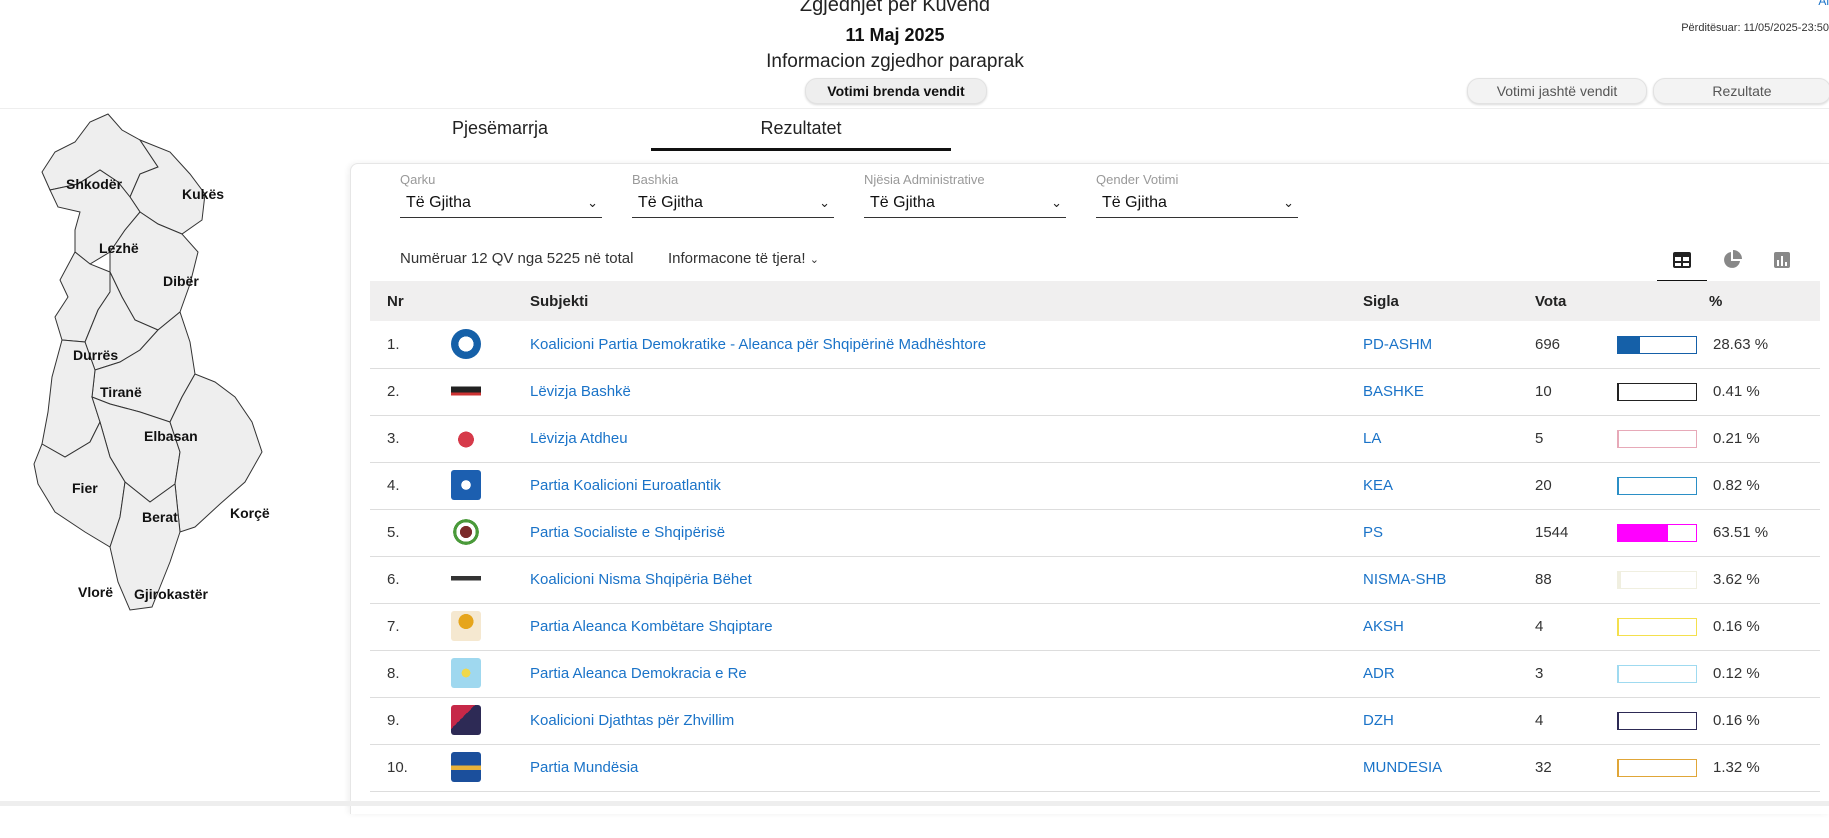 The image size is (1829, 838). Describe the element at coordinates (85, 488) in the screenshot. I see `region-fier: Fier` at that location.